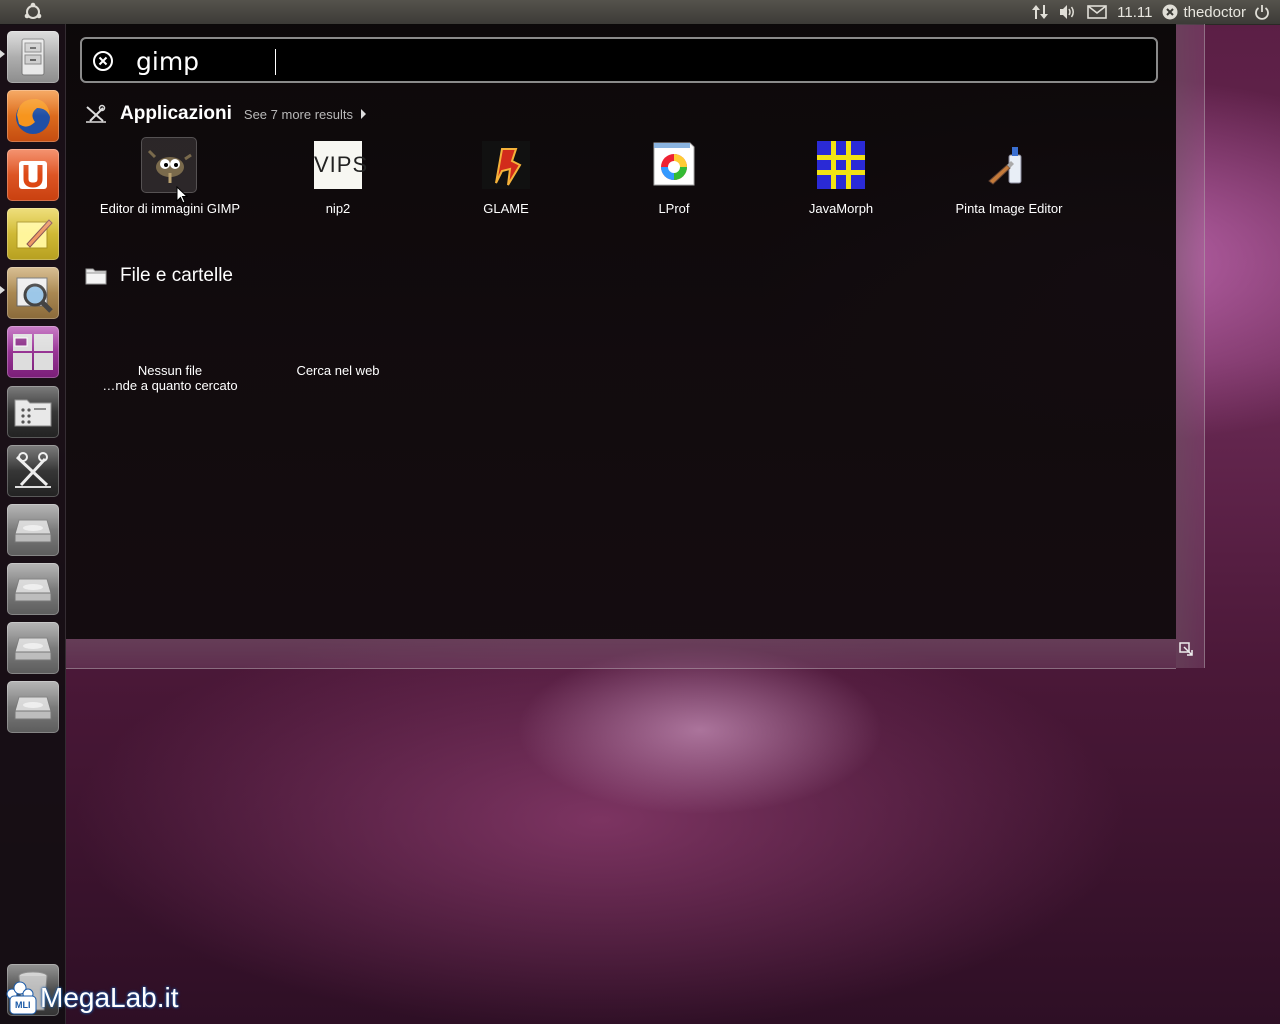  What do you see at coordinates (176, 275) in the screenshot?
I see `category-title: File e cartelle` at bounding box center [176, 275].